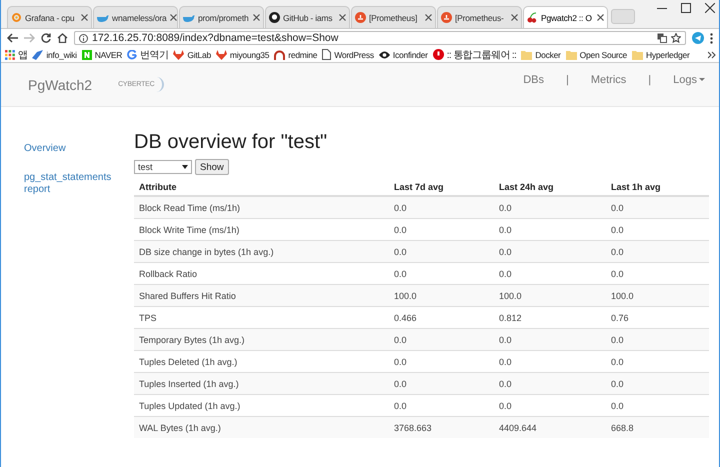 The image size is (720, 467). I want to click on browser-tab: wnameless/ora, so click(135, 17).